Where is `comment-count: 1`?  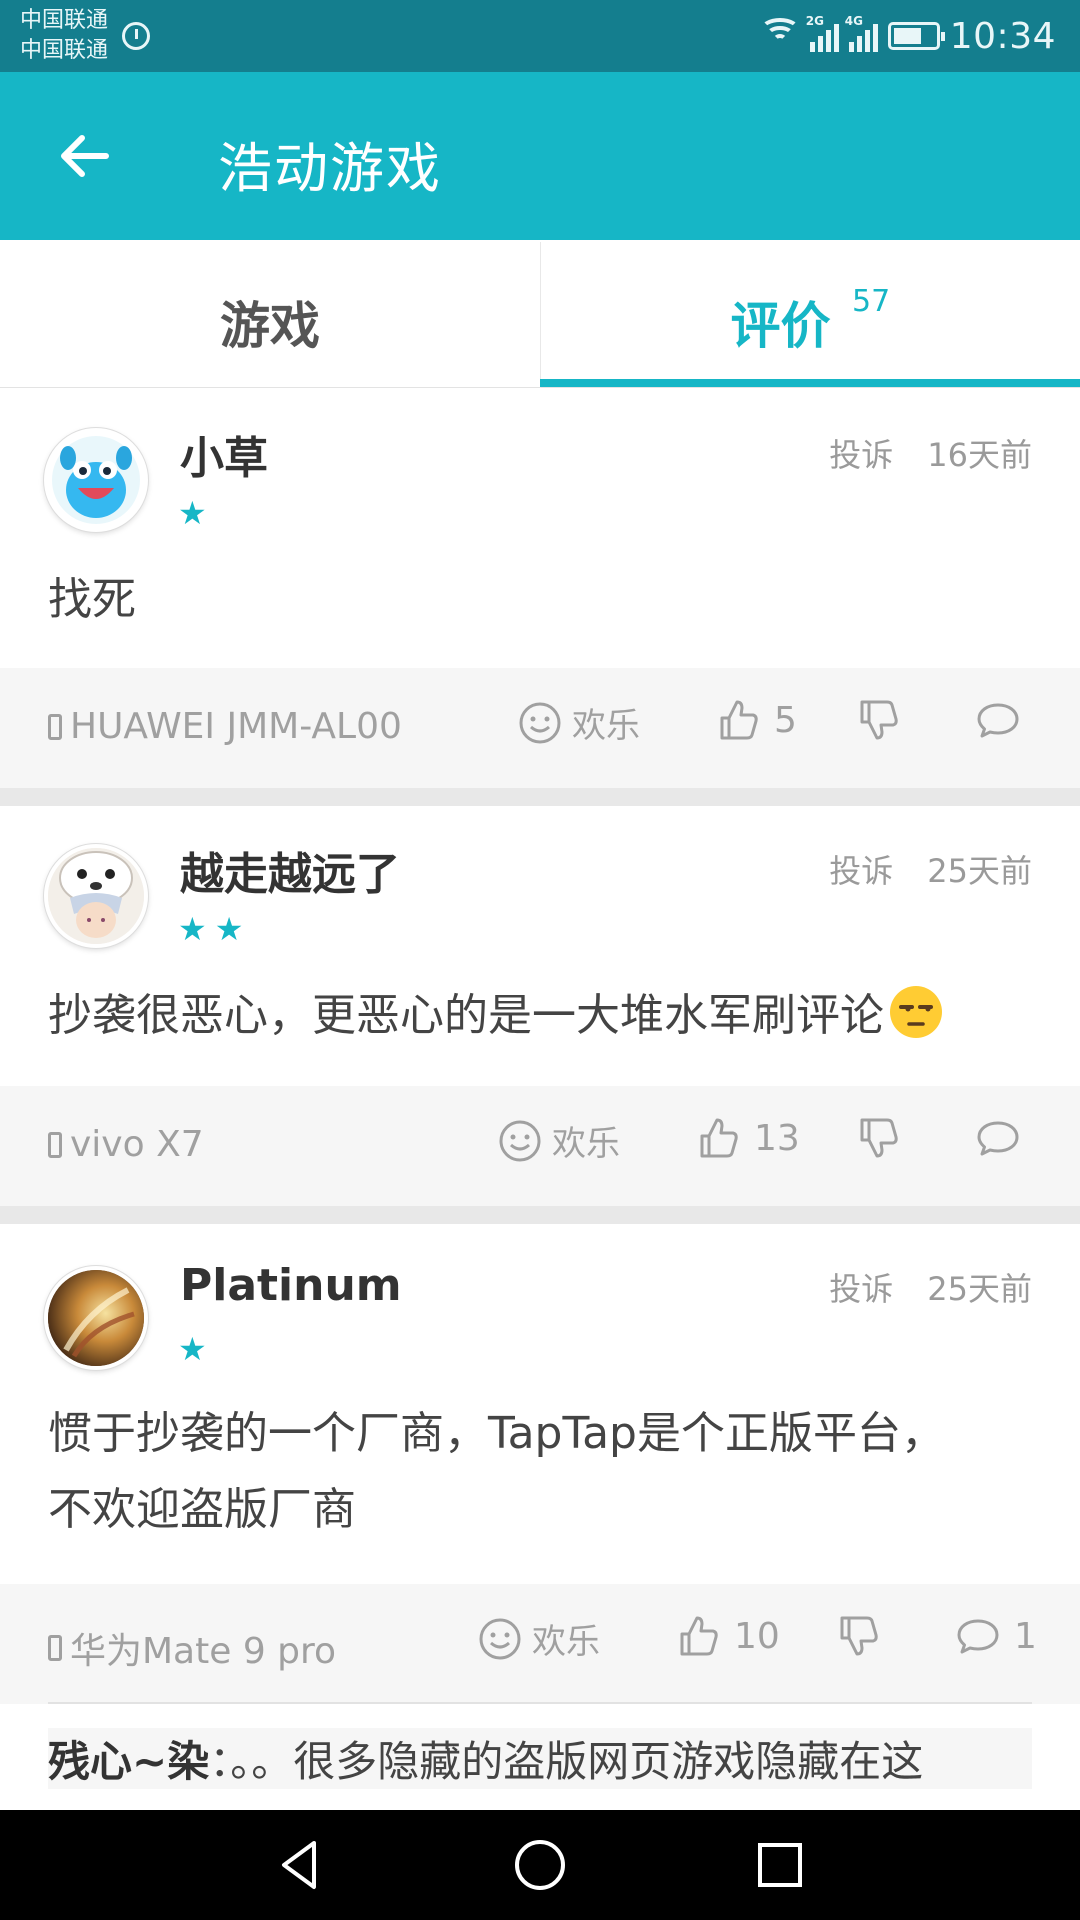 comment-count: 1 is located at coordinates (1025, 1636).